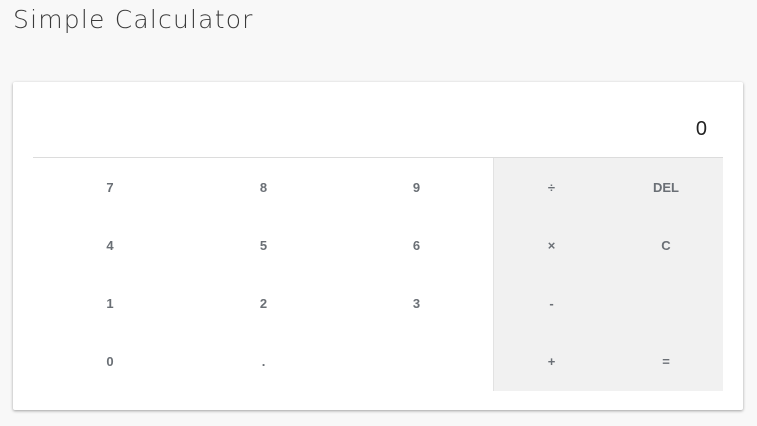 This screenshot has height=426, width=757. I want to click on display-value: 0, so click(701, 129).